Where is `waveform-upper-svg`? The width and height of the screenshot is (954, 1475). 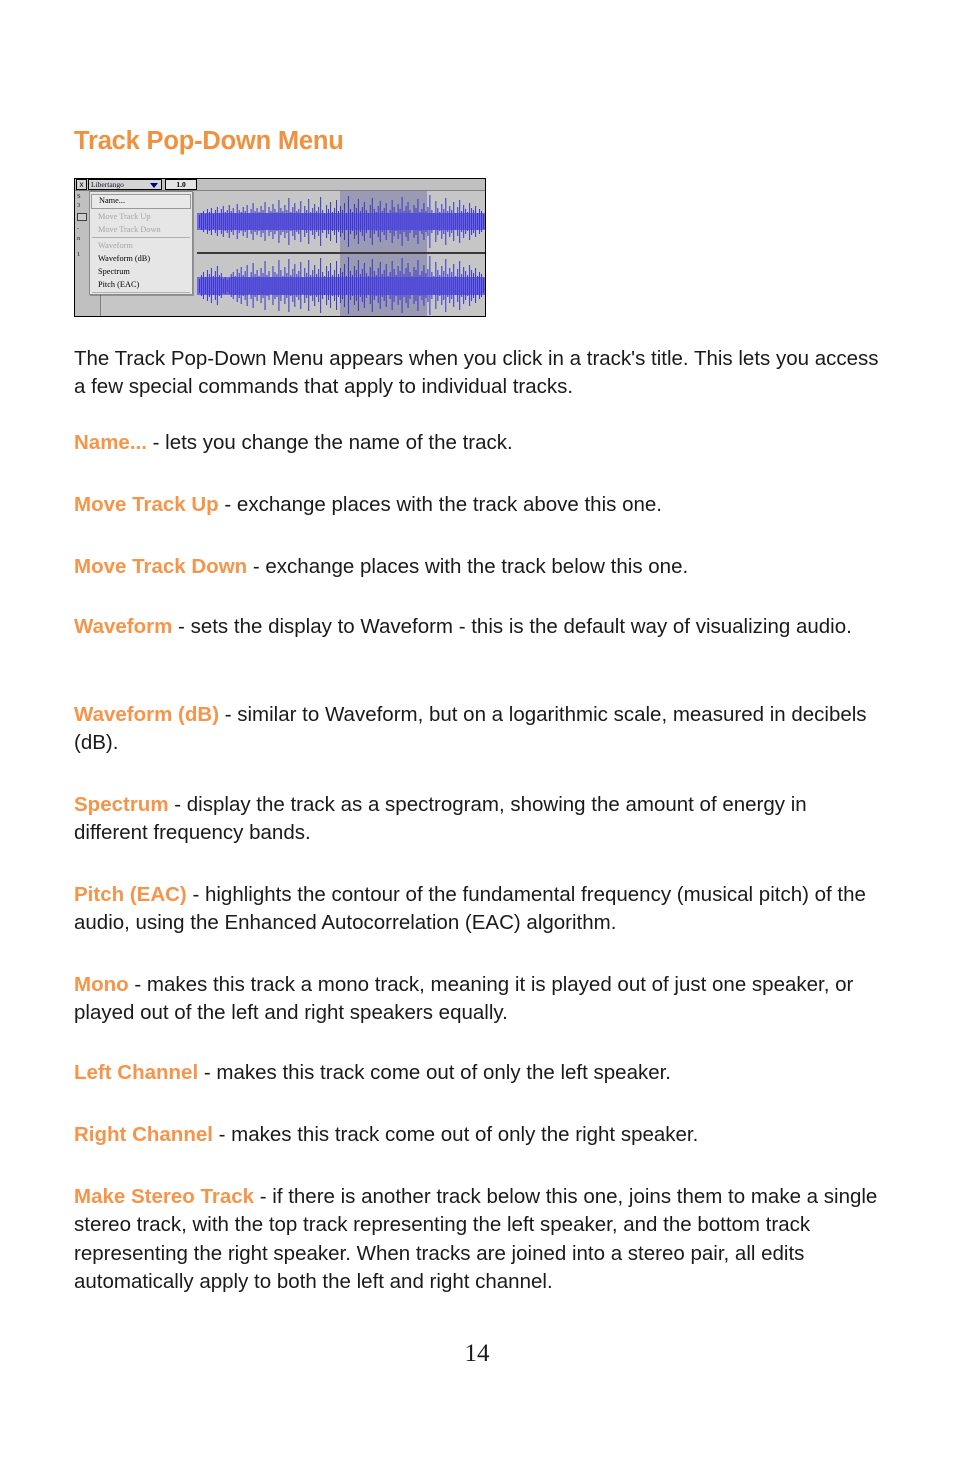 waveform-upper-svg is located at coordinates (341, 221).